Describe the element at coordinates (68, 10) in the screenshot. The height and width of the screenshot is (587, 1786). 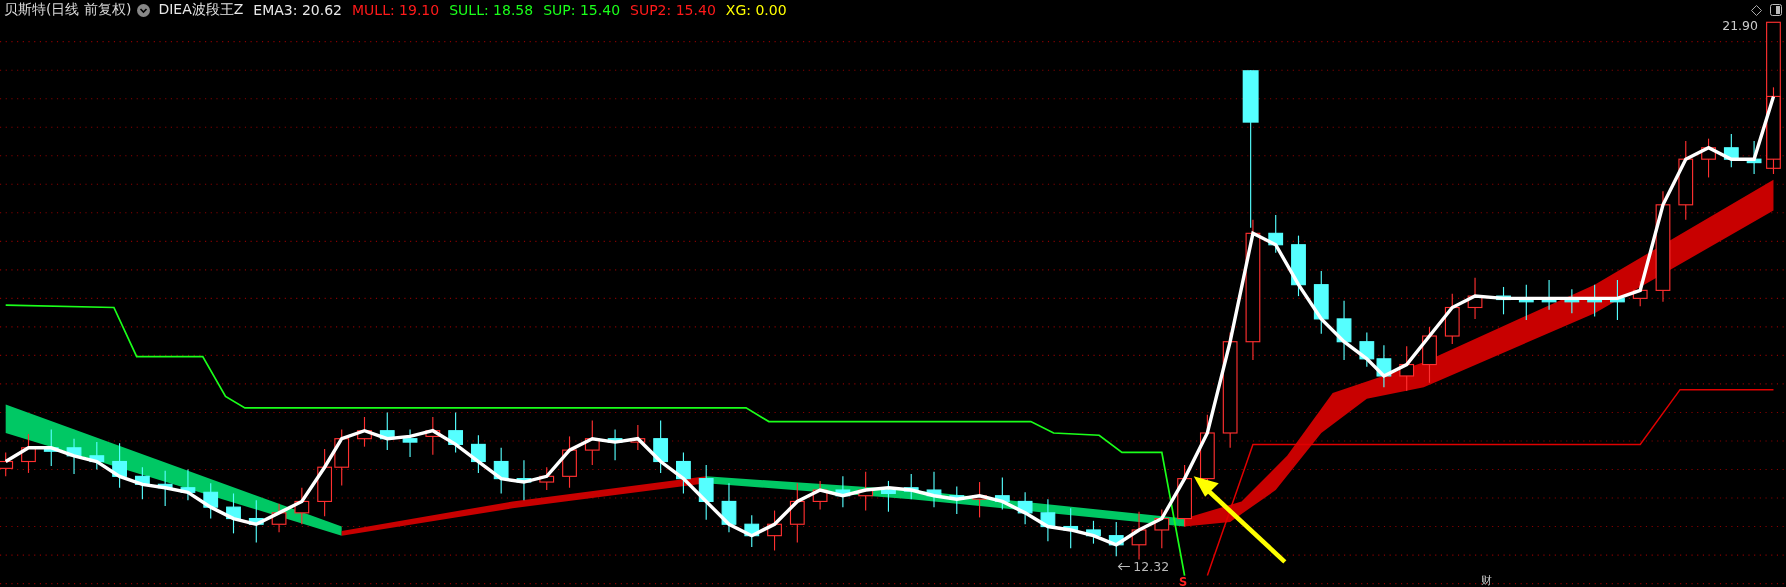
I see `stock-title: 贝斯特(日线 前复权)` at that location.